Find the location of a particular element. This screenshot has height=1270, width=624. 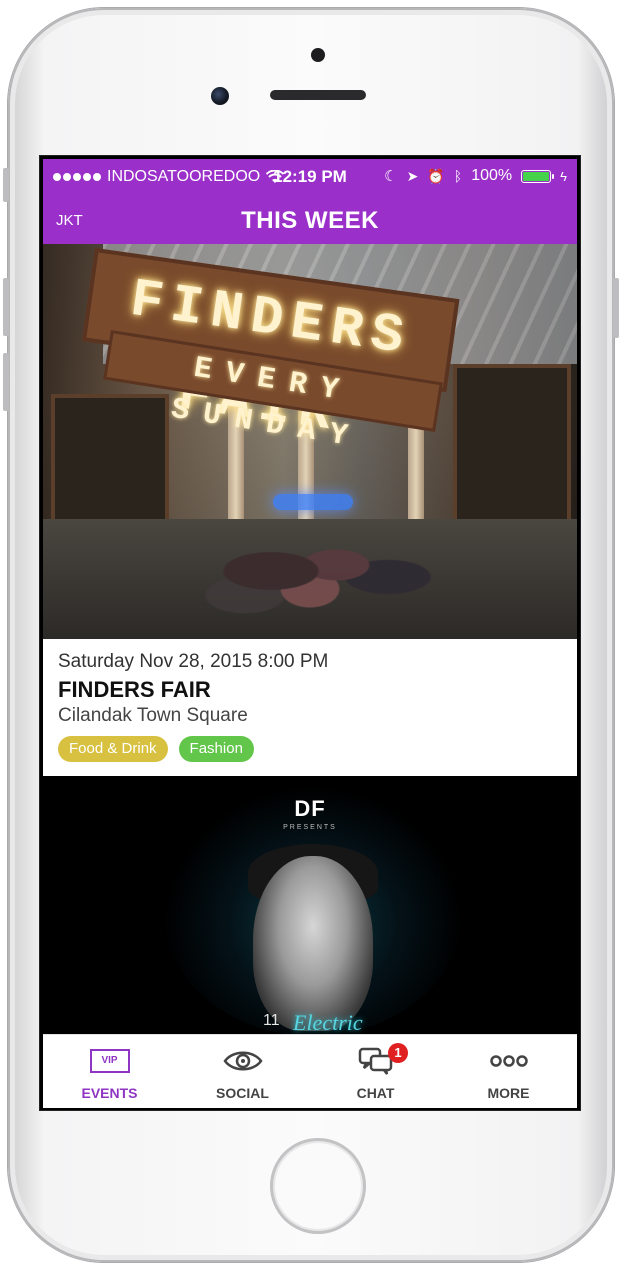

poster-presents: PRESENTS is located at coordinates (310, 827).